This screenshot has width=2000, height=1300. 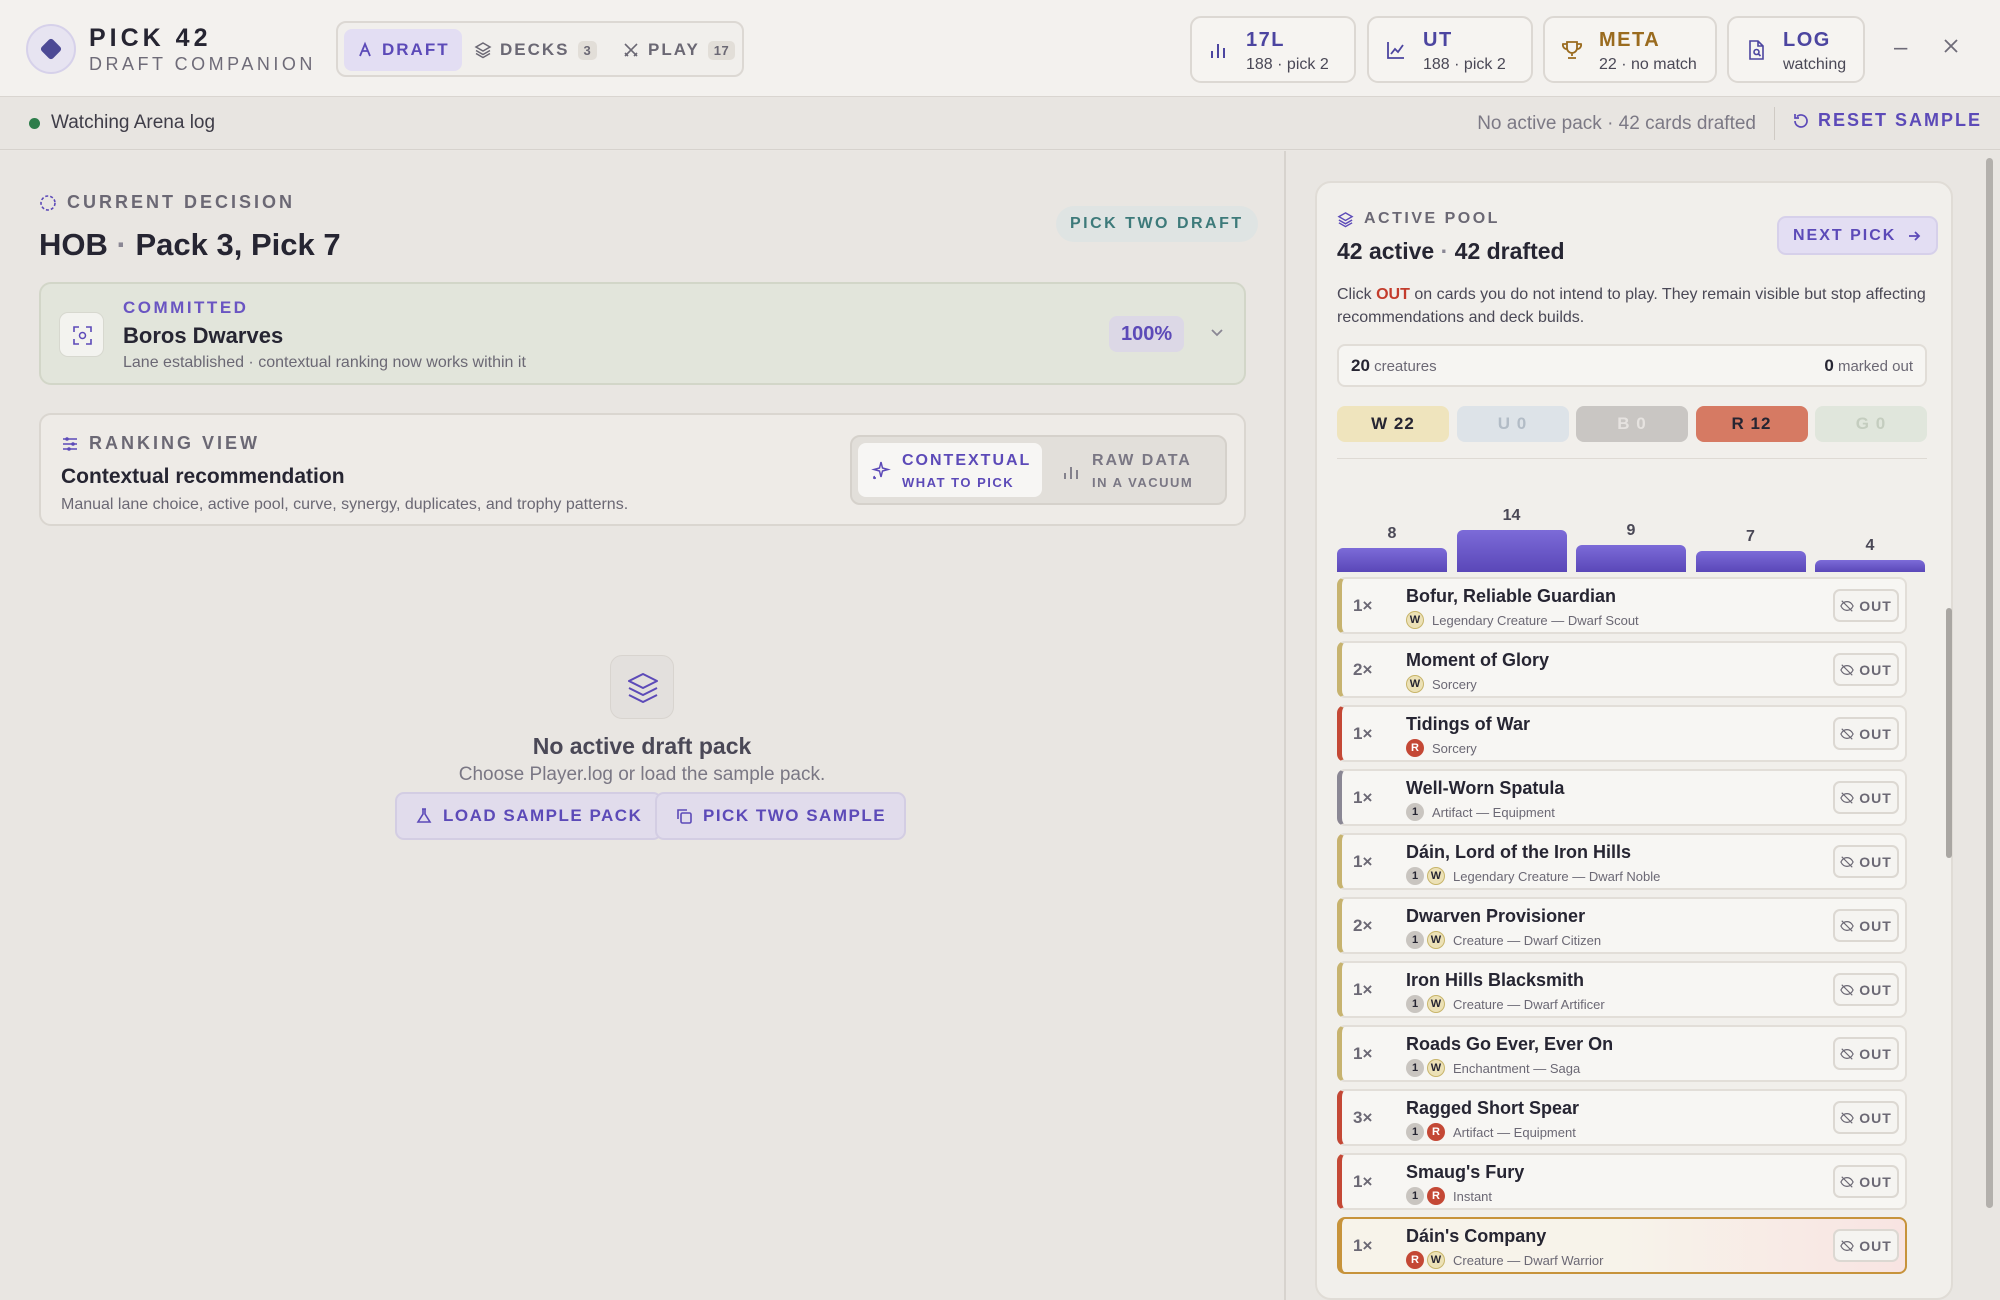 I want to click on stat-17l: 17L 188 · pick 2, so click(x=1273, y=49).